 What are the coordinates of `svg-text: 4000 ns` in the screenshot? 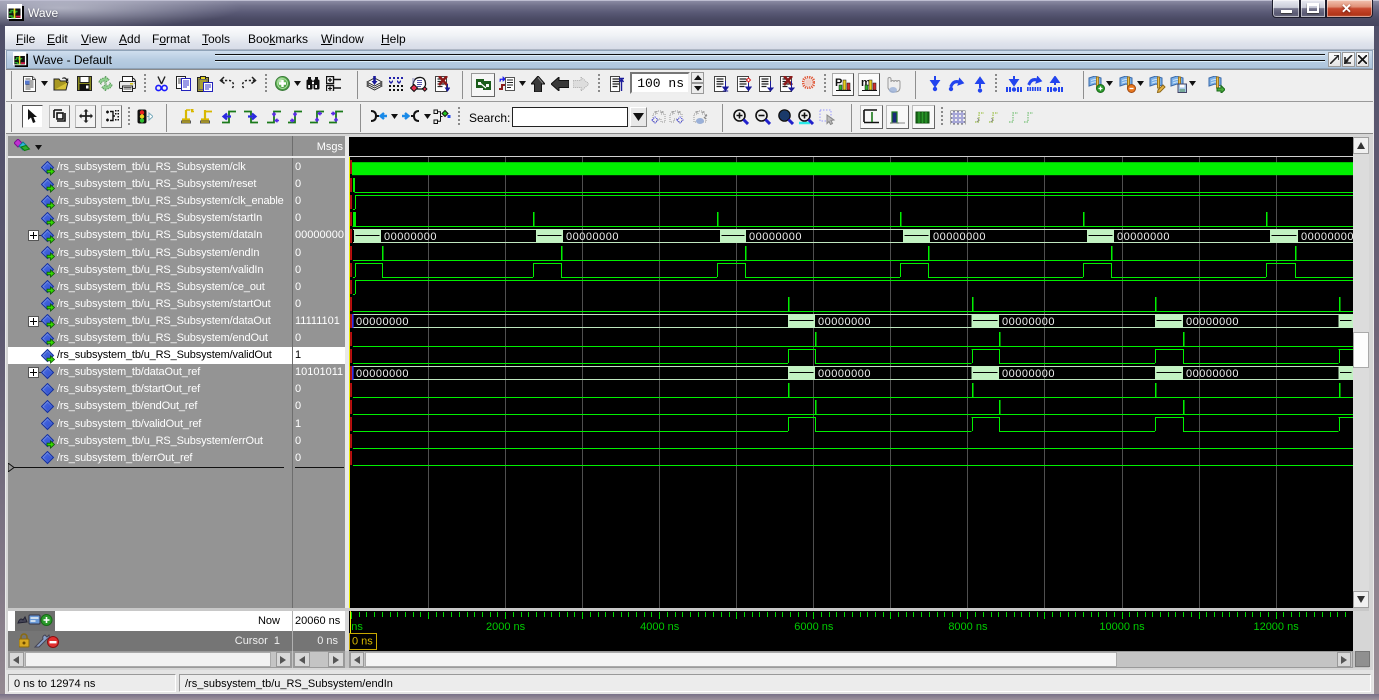 It's located at (660, 627).